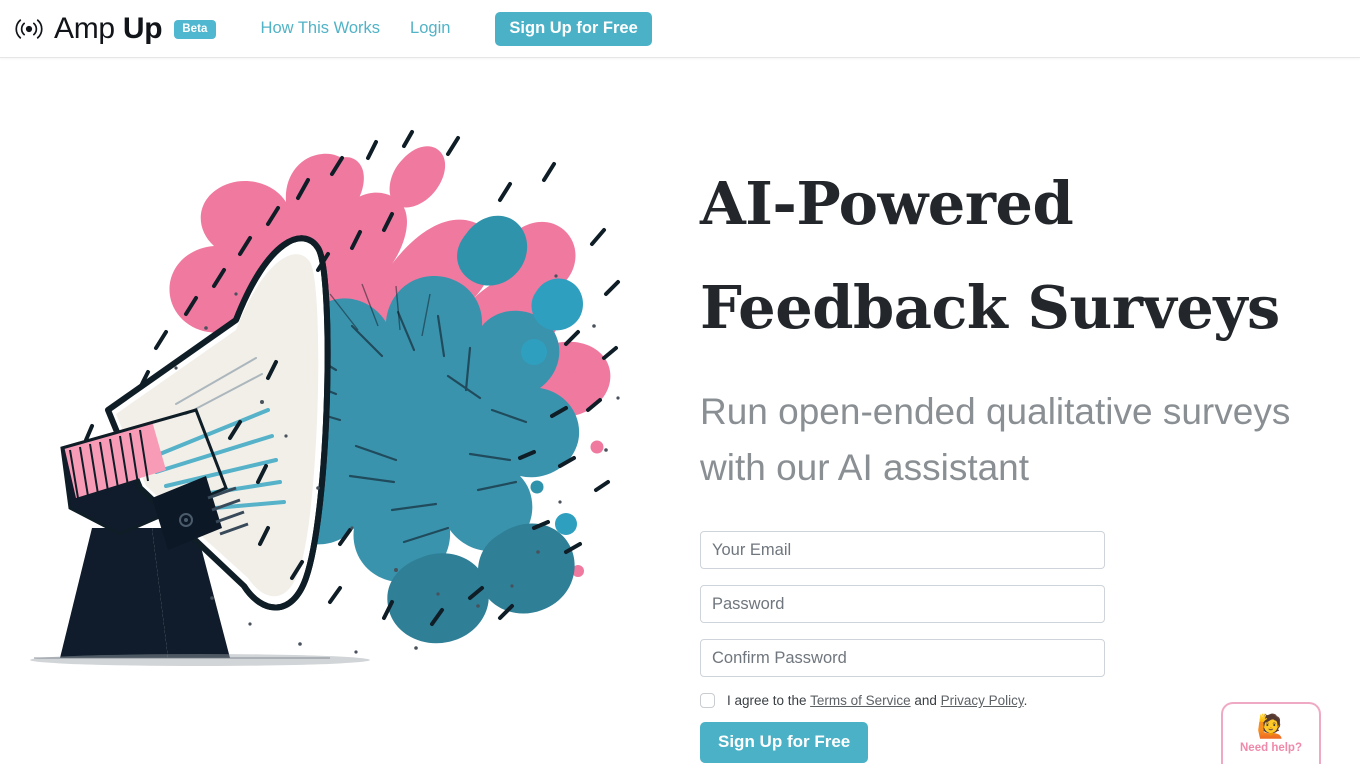 This screenshot has height=764, width=1360. I want to click on broadcast-icon, so click(29, 29).